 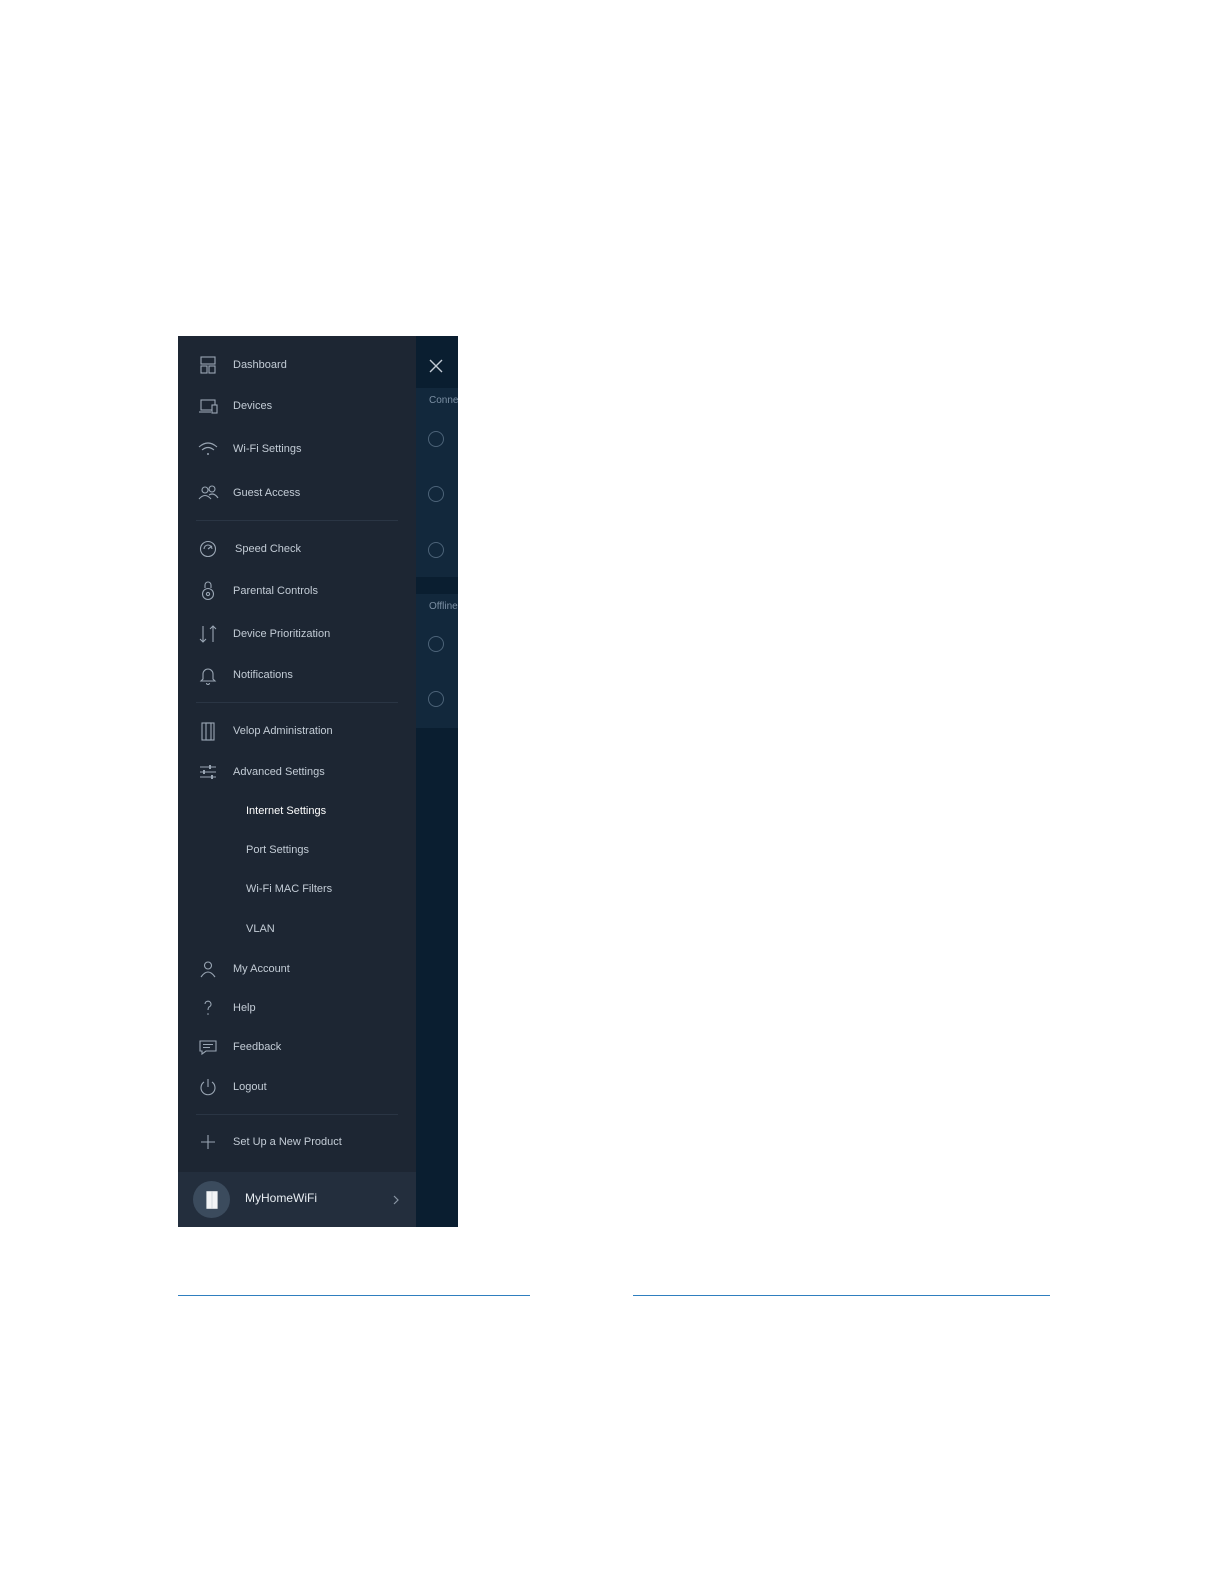 I want to click on chevron-right-icon, so click(x=396, y=1200).